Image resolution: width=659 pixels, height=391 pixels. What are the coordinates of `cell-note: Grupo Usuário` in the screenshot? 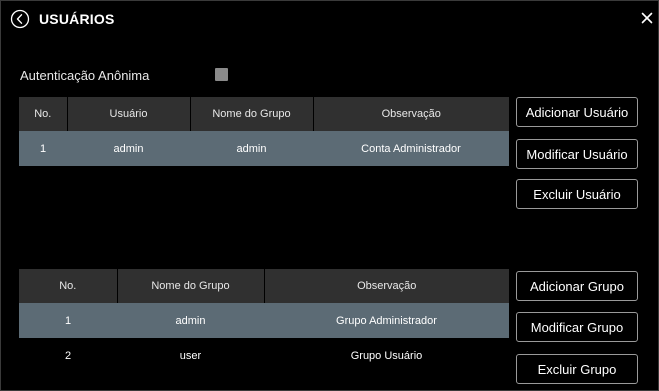 It's located at (386, 355).